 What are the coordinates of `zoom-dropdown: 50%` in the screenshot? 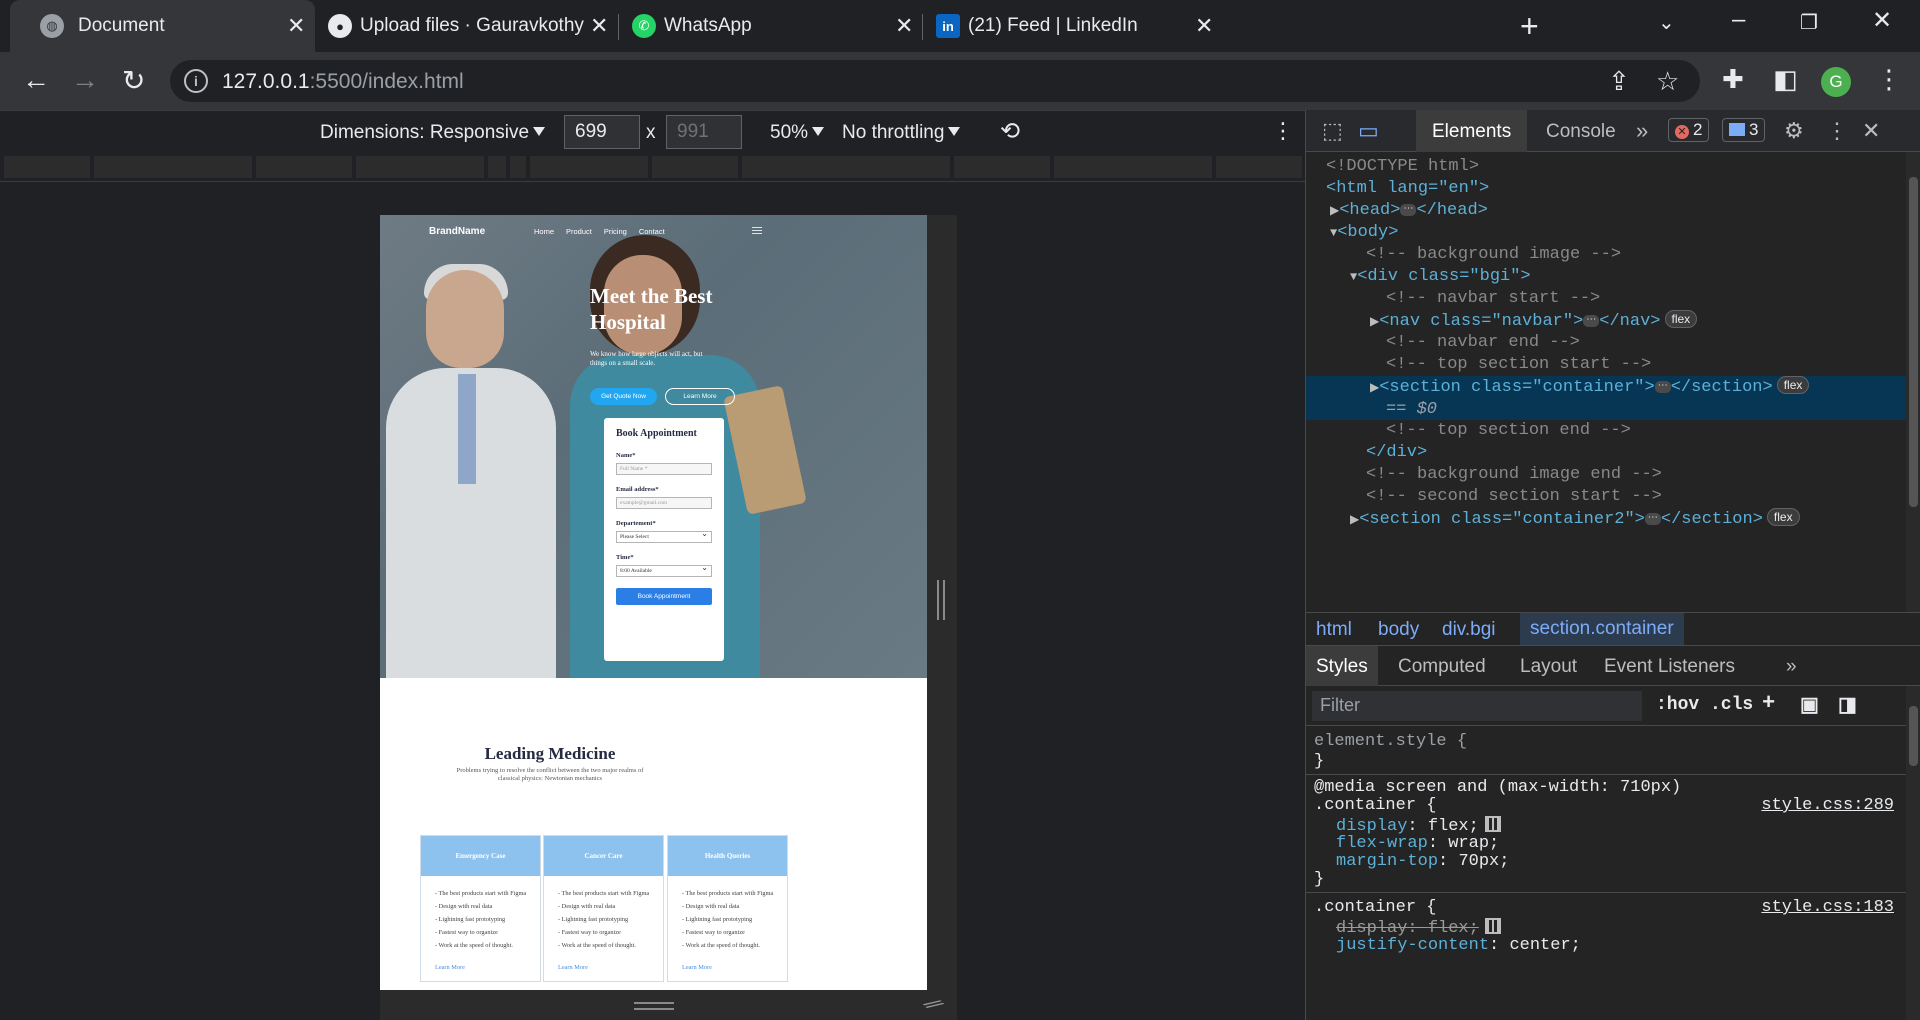 It's located at (797, 133).